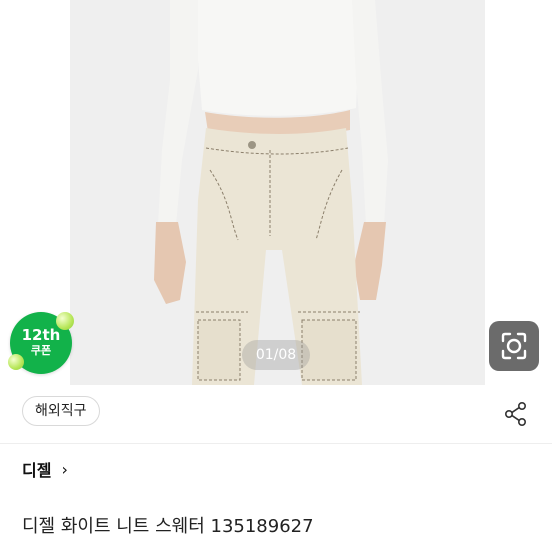 This screenshot has height=552, width=552. Describe the element at coordinates (61, 411) in the screenshot. I see `overseas-direct-tag: 해외직구` at that location.